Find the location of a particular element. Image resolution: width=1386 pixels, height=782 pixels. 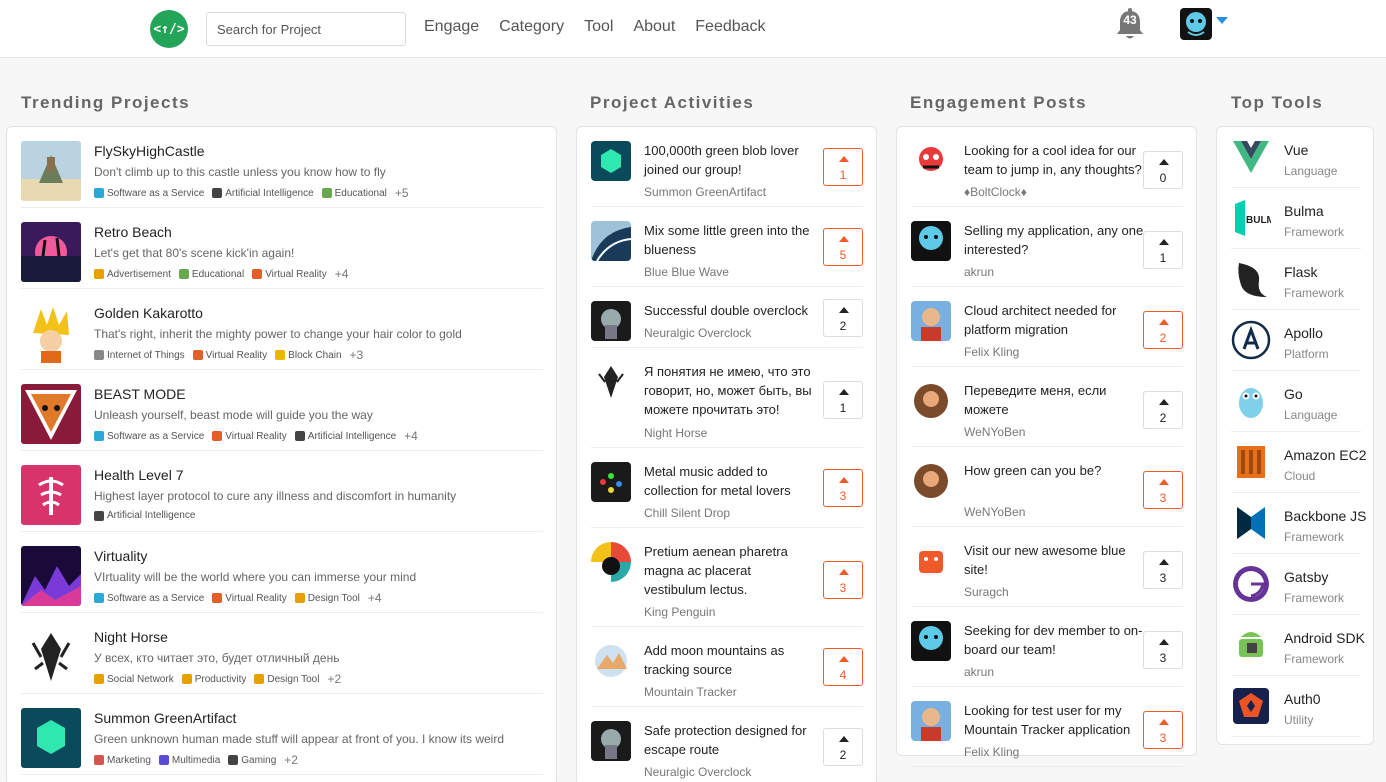

upvote-button: 4 is located at coordinates (843, 667).